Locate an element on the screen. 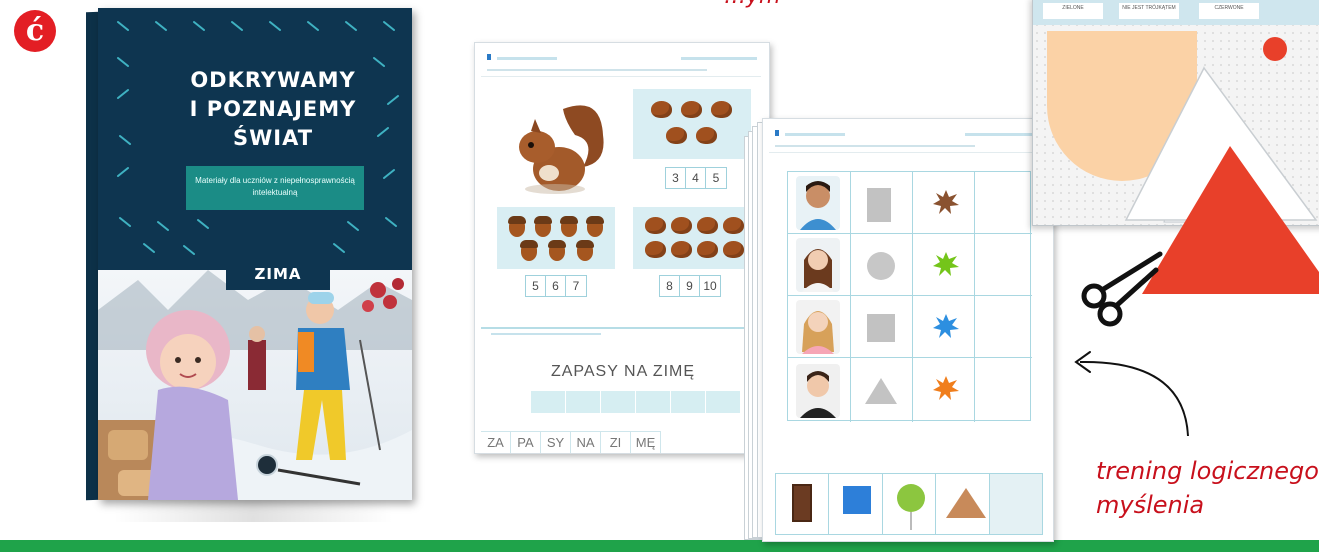 The image size is (1319, 552). book-title: ODKRYWAMY I POZNAJEMY ŚWIAT is located at coordinates (273, 109).